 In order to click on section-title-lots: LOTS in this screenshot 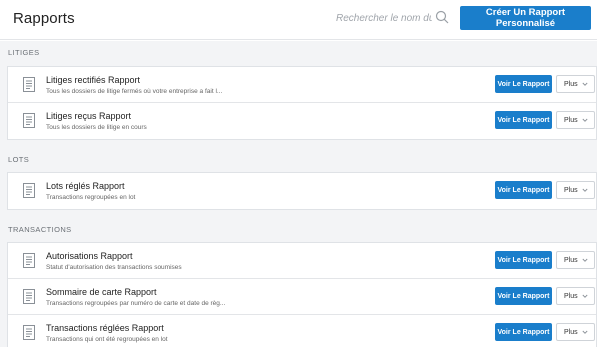, I will do `click(19, 159)`.